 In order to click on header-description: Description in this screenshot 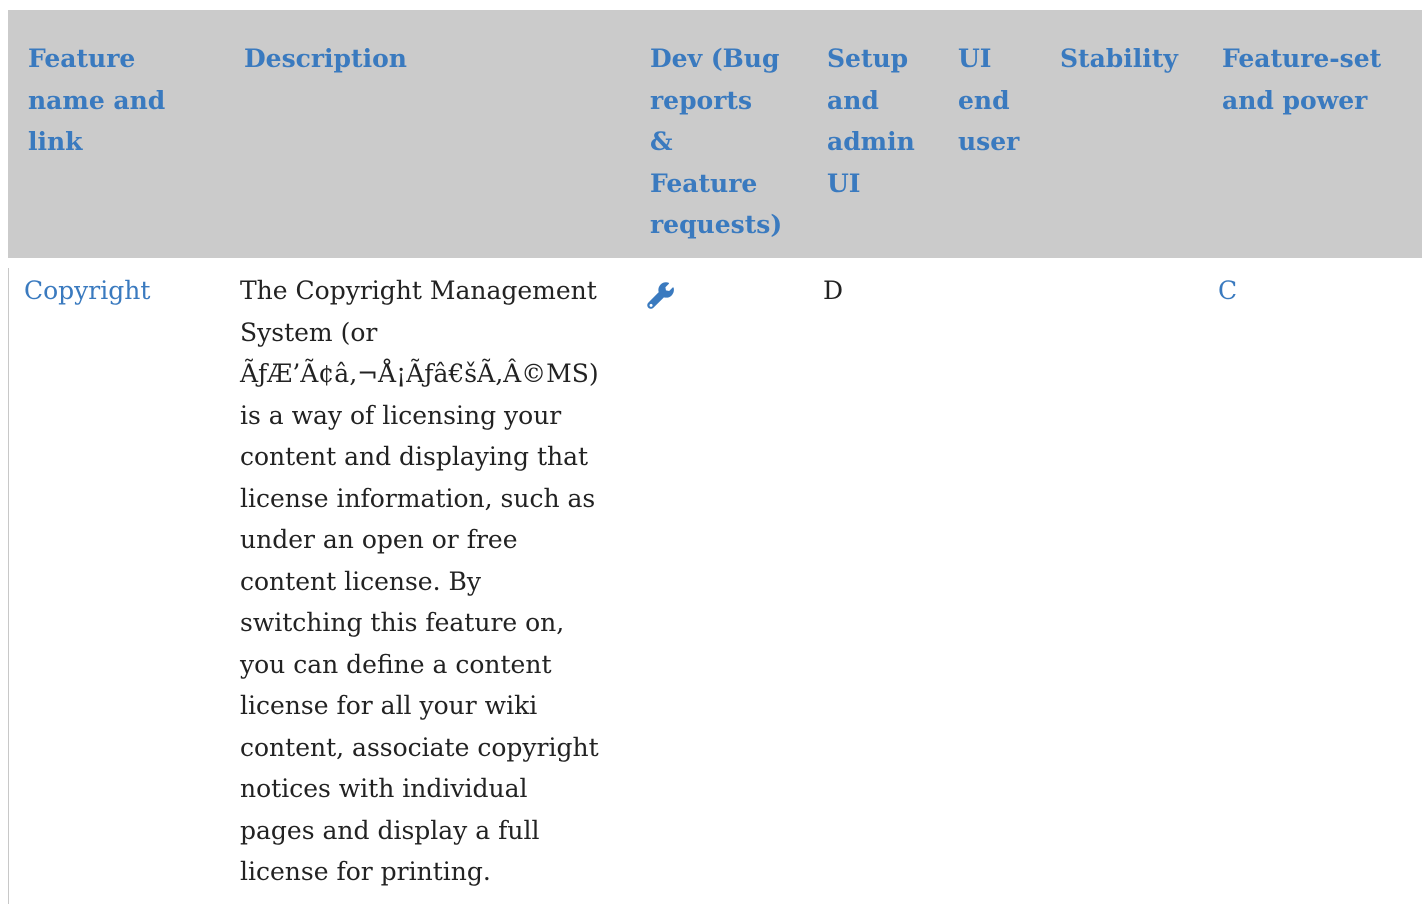, I will do `click(325, 59)`.